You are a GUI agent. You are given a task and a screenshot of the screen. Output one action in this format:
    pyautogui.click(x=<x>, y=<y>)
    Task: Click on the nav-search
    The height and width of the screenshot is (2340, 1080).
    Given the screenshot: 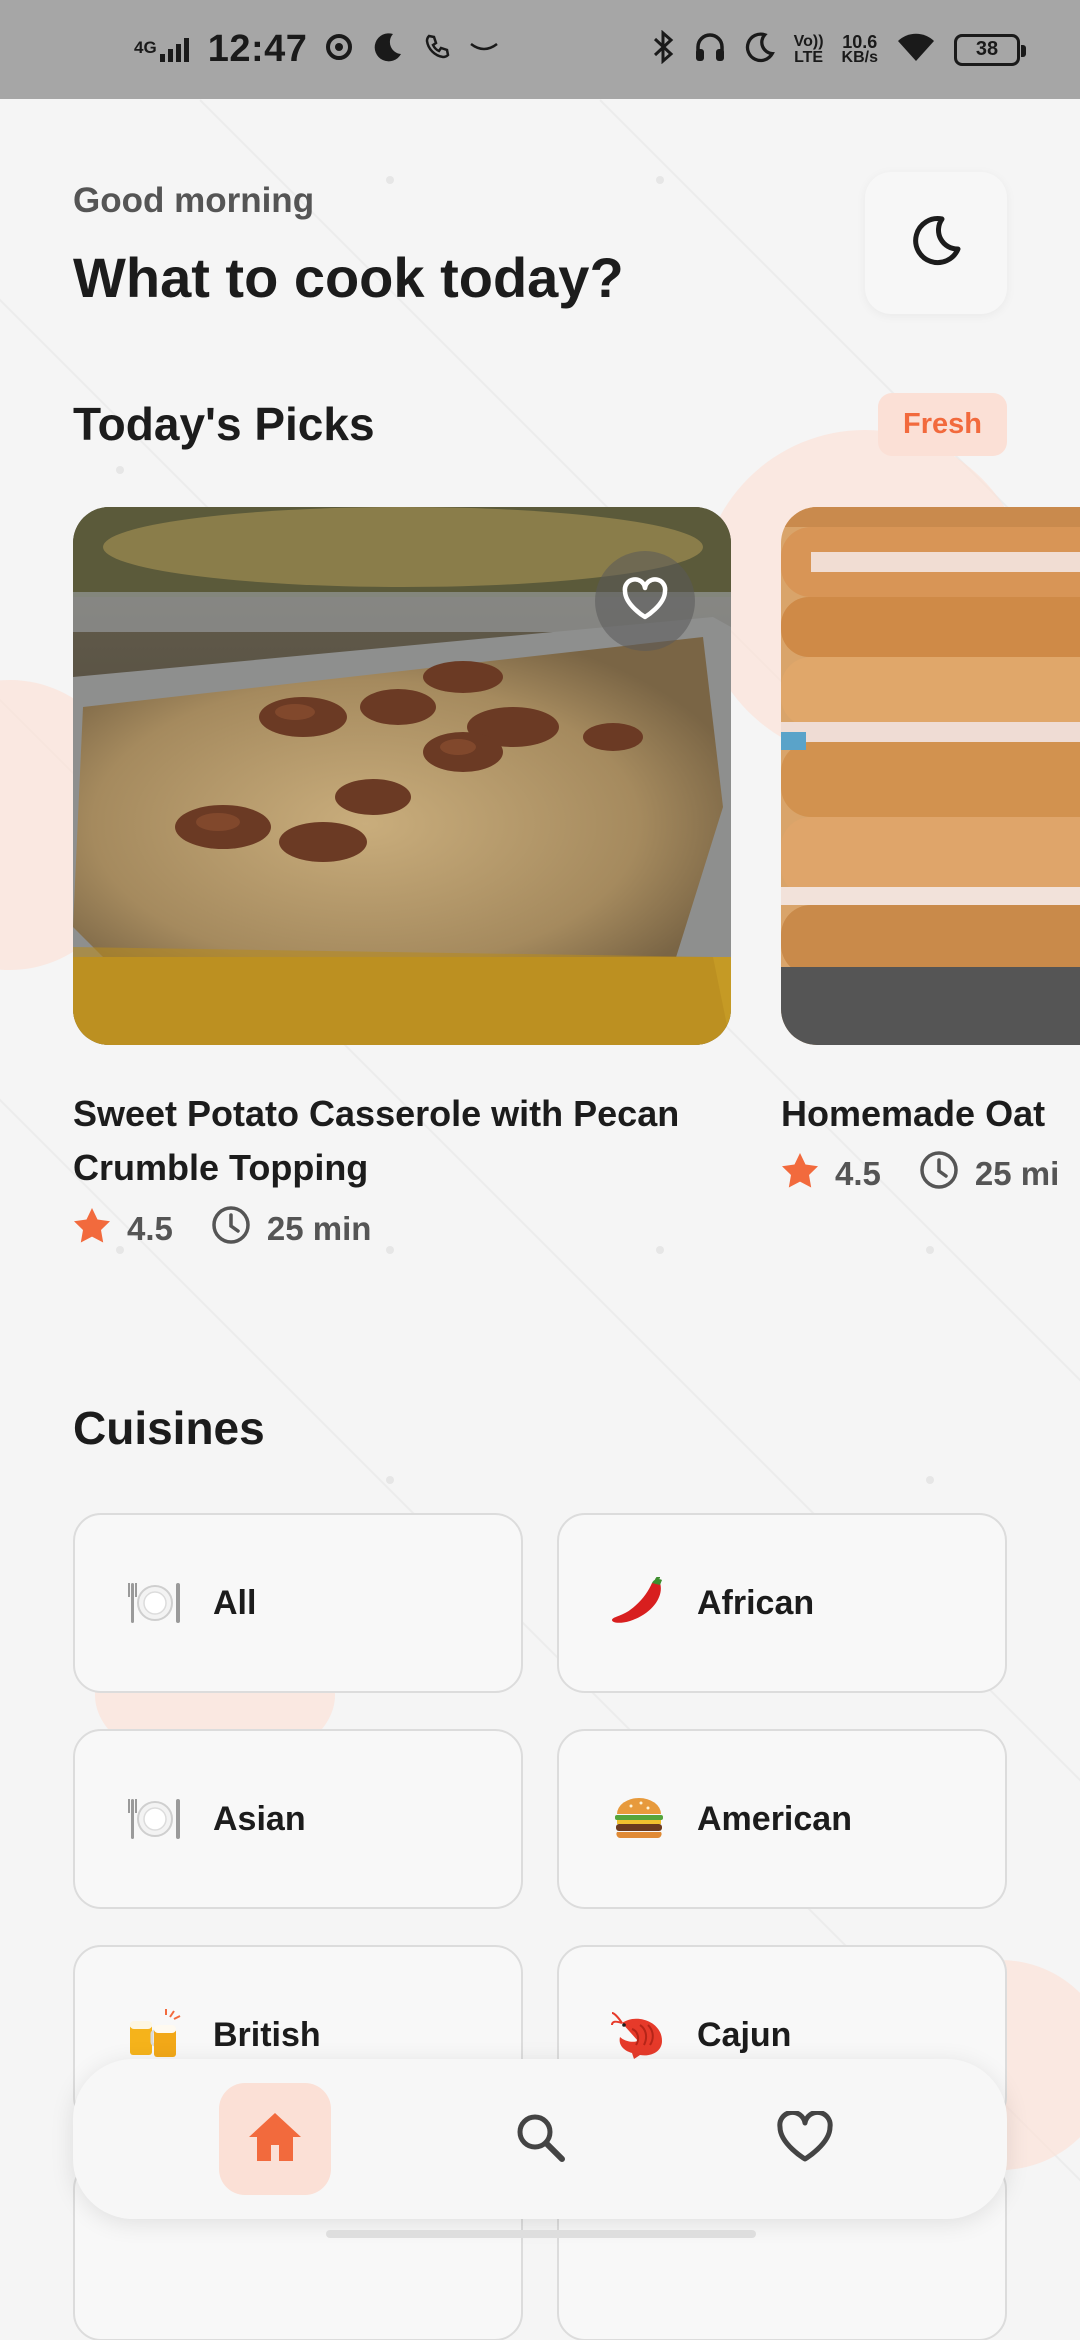 What is the action you would take?
    pyautogui.click(x=540, y=2139)
    